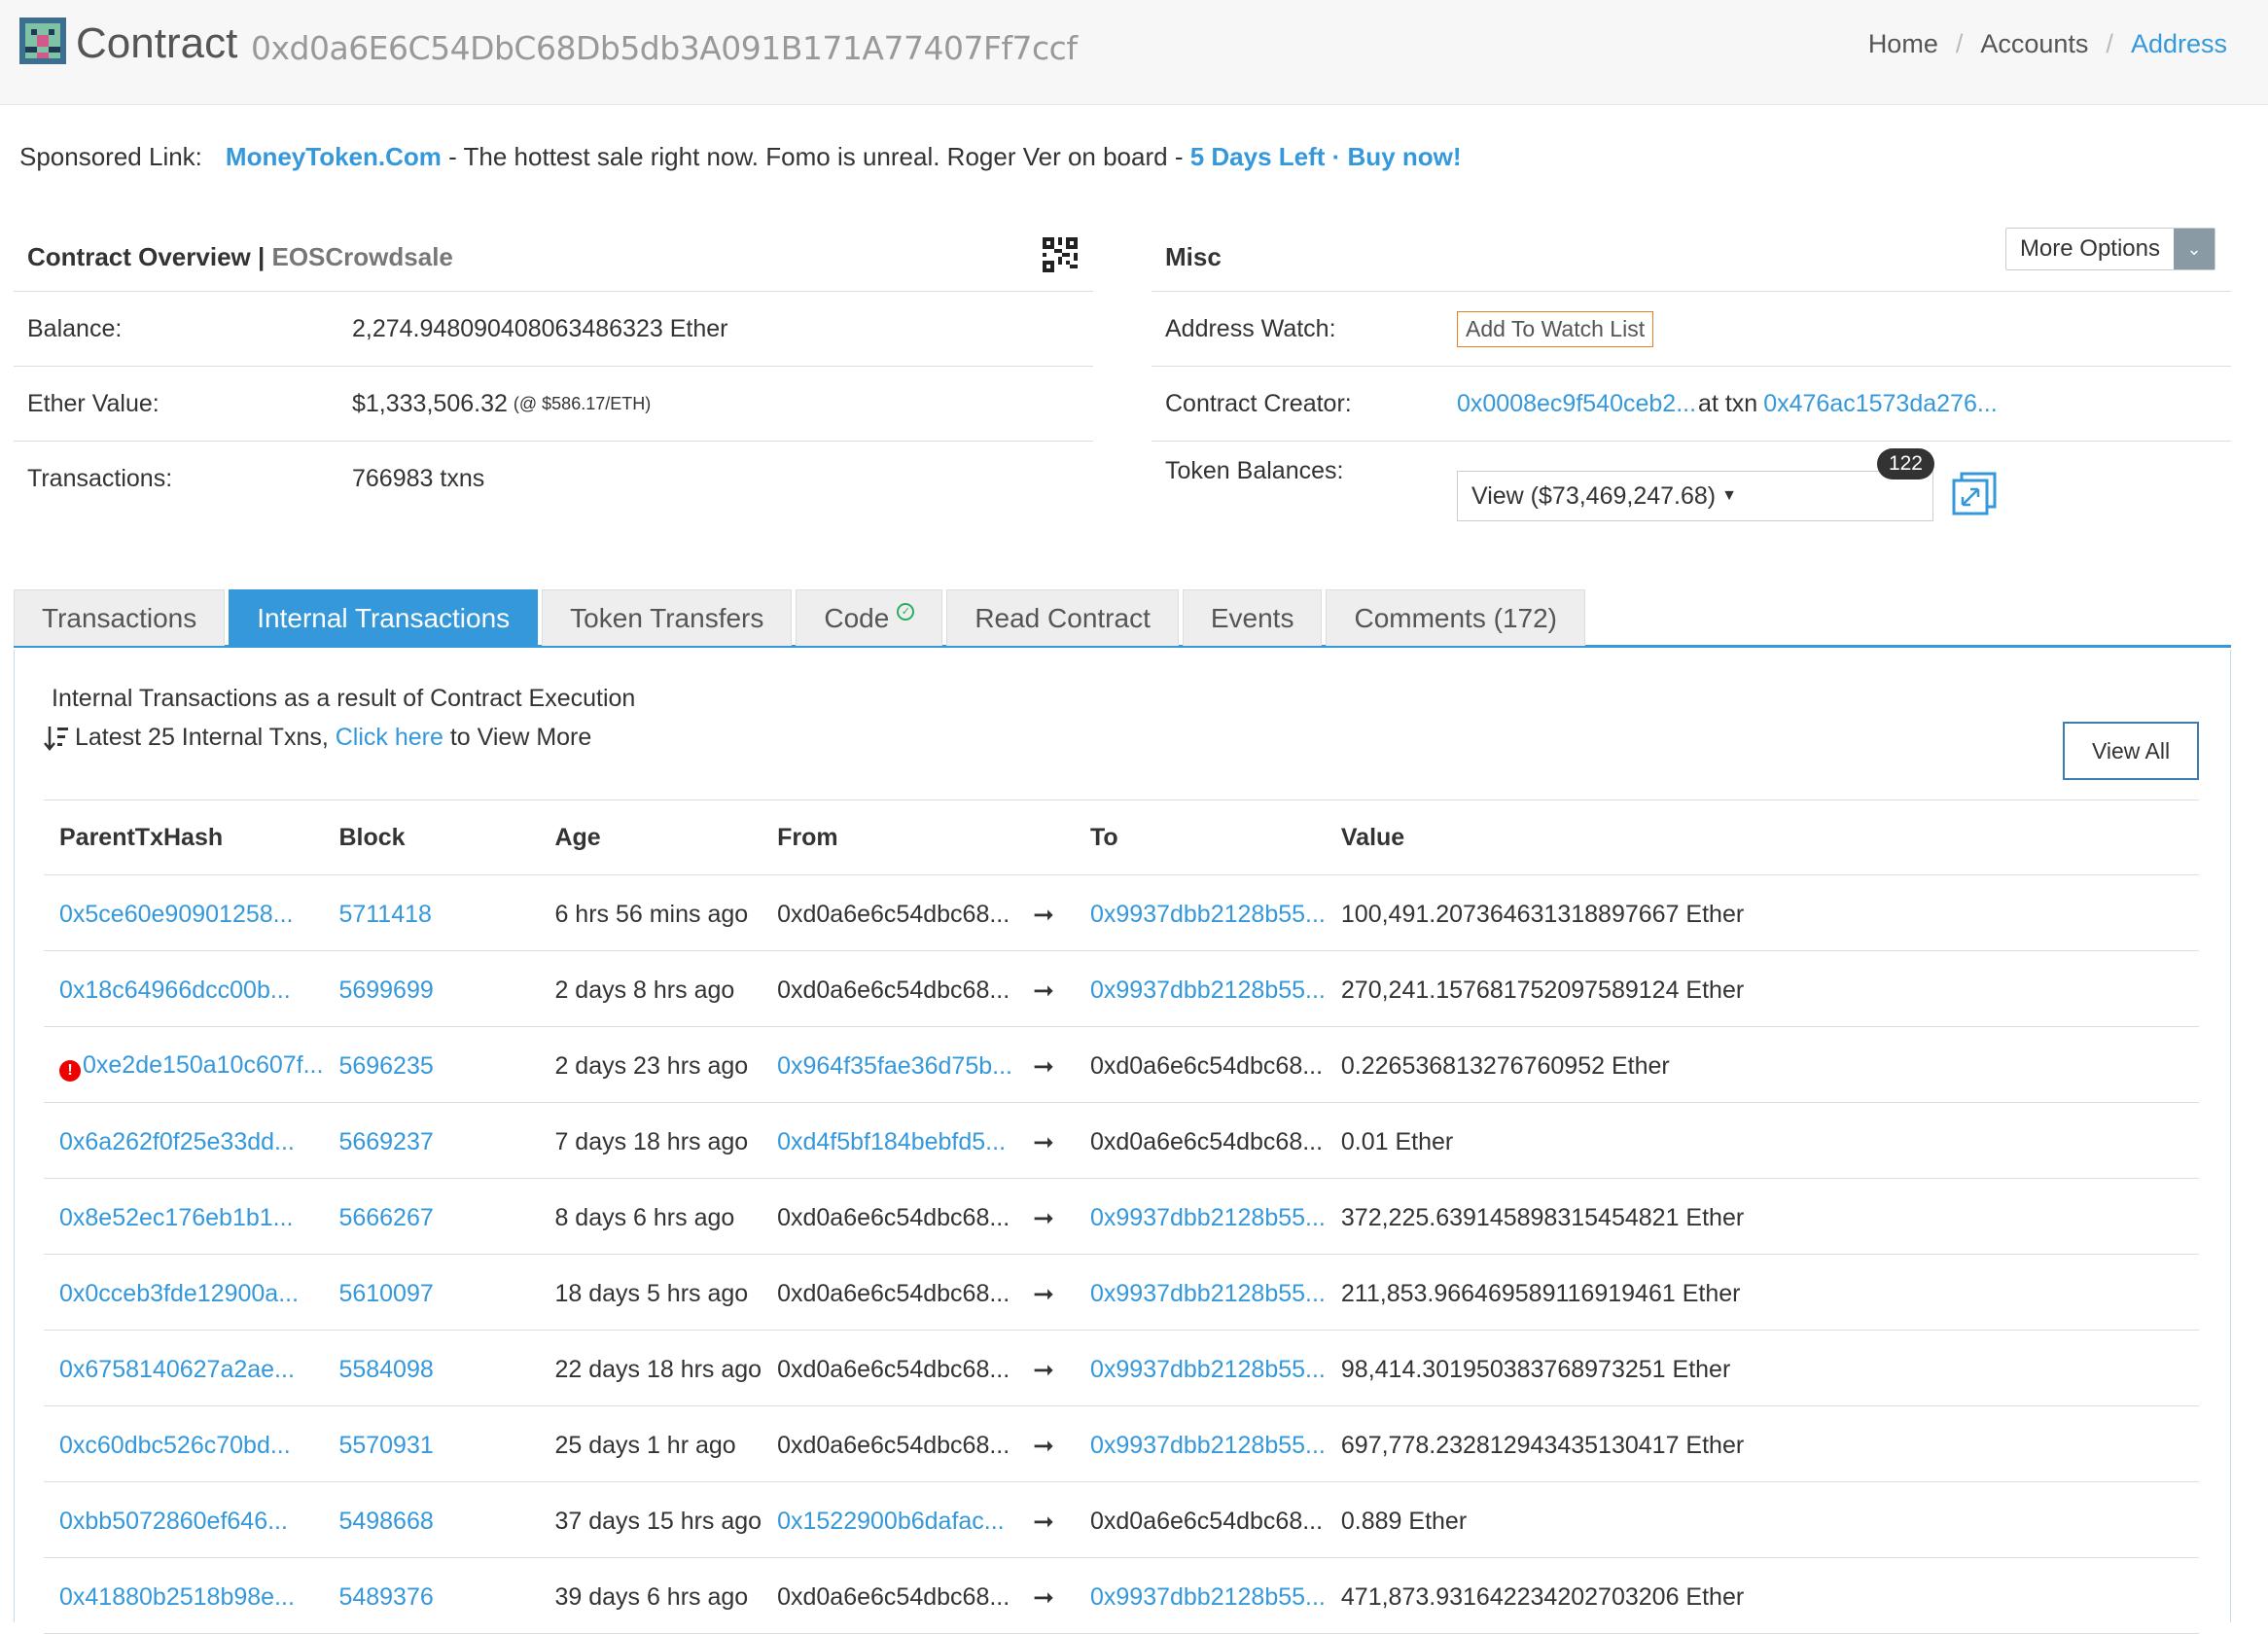  What do you see at coordinates (2109, 249) in the screenshot?
I see `more-options-button: More Options ⌄` at bounding box center [2109, 249].